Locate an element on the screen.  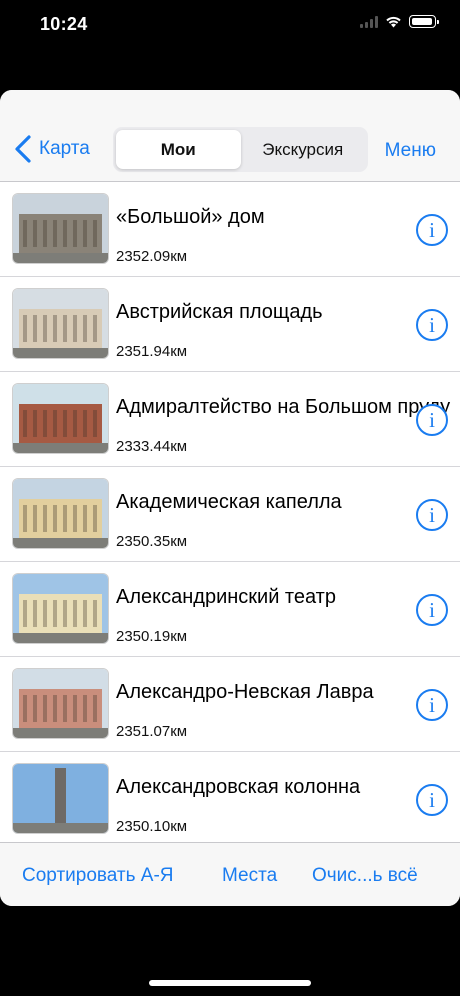
place-distance: 2350.19км is located at coordinates (152, 636).